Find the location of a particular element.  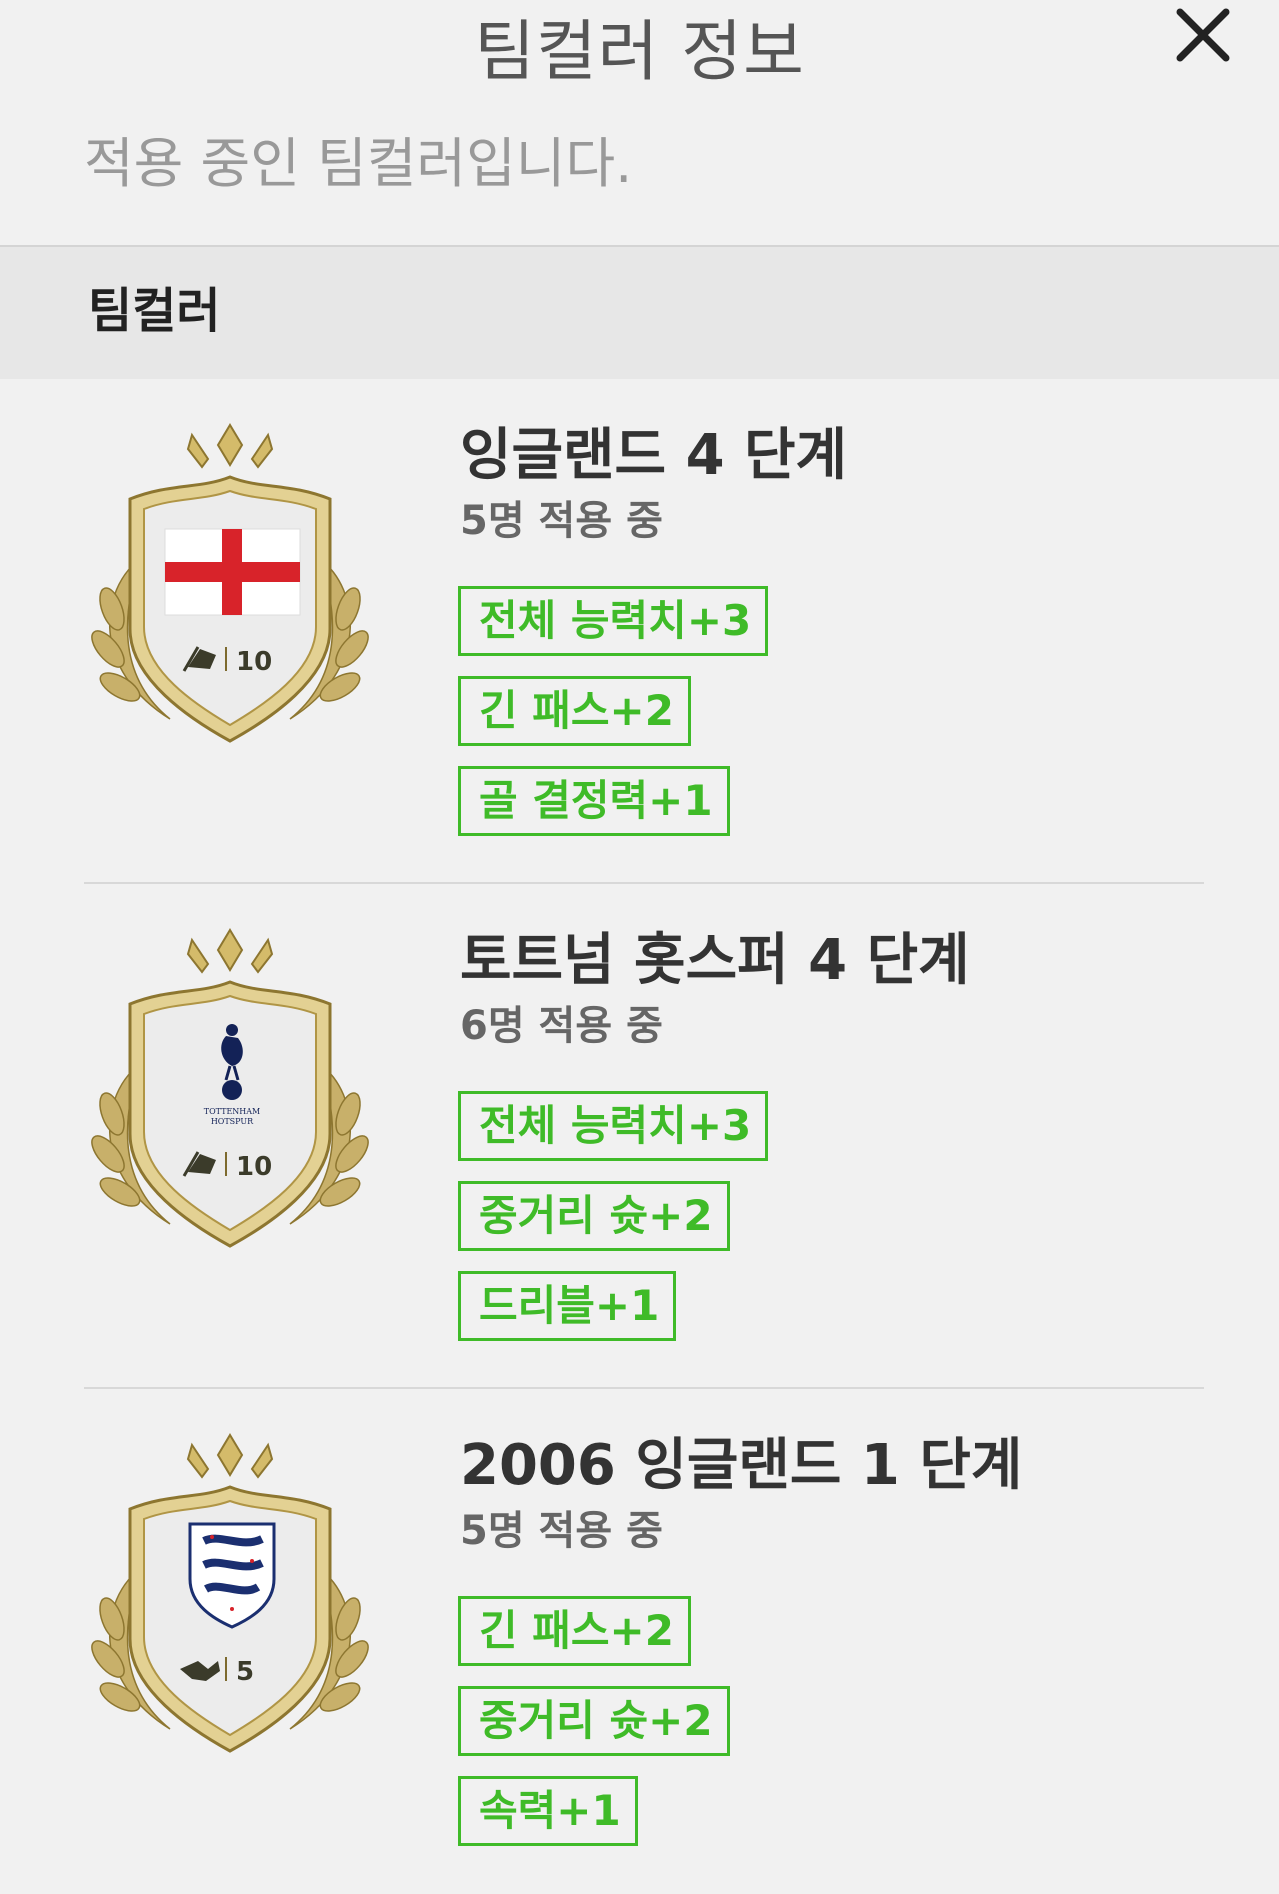

bonus-list: 긴 패스+2 중거리 슛+2 속력+1 is located at coordinates (594, 1731).